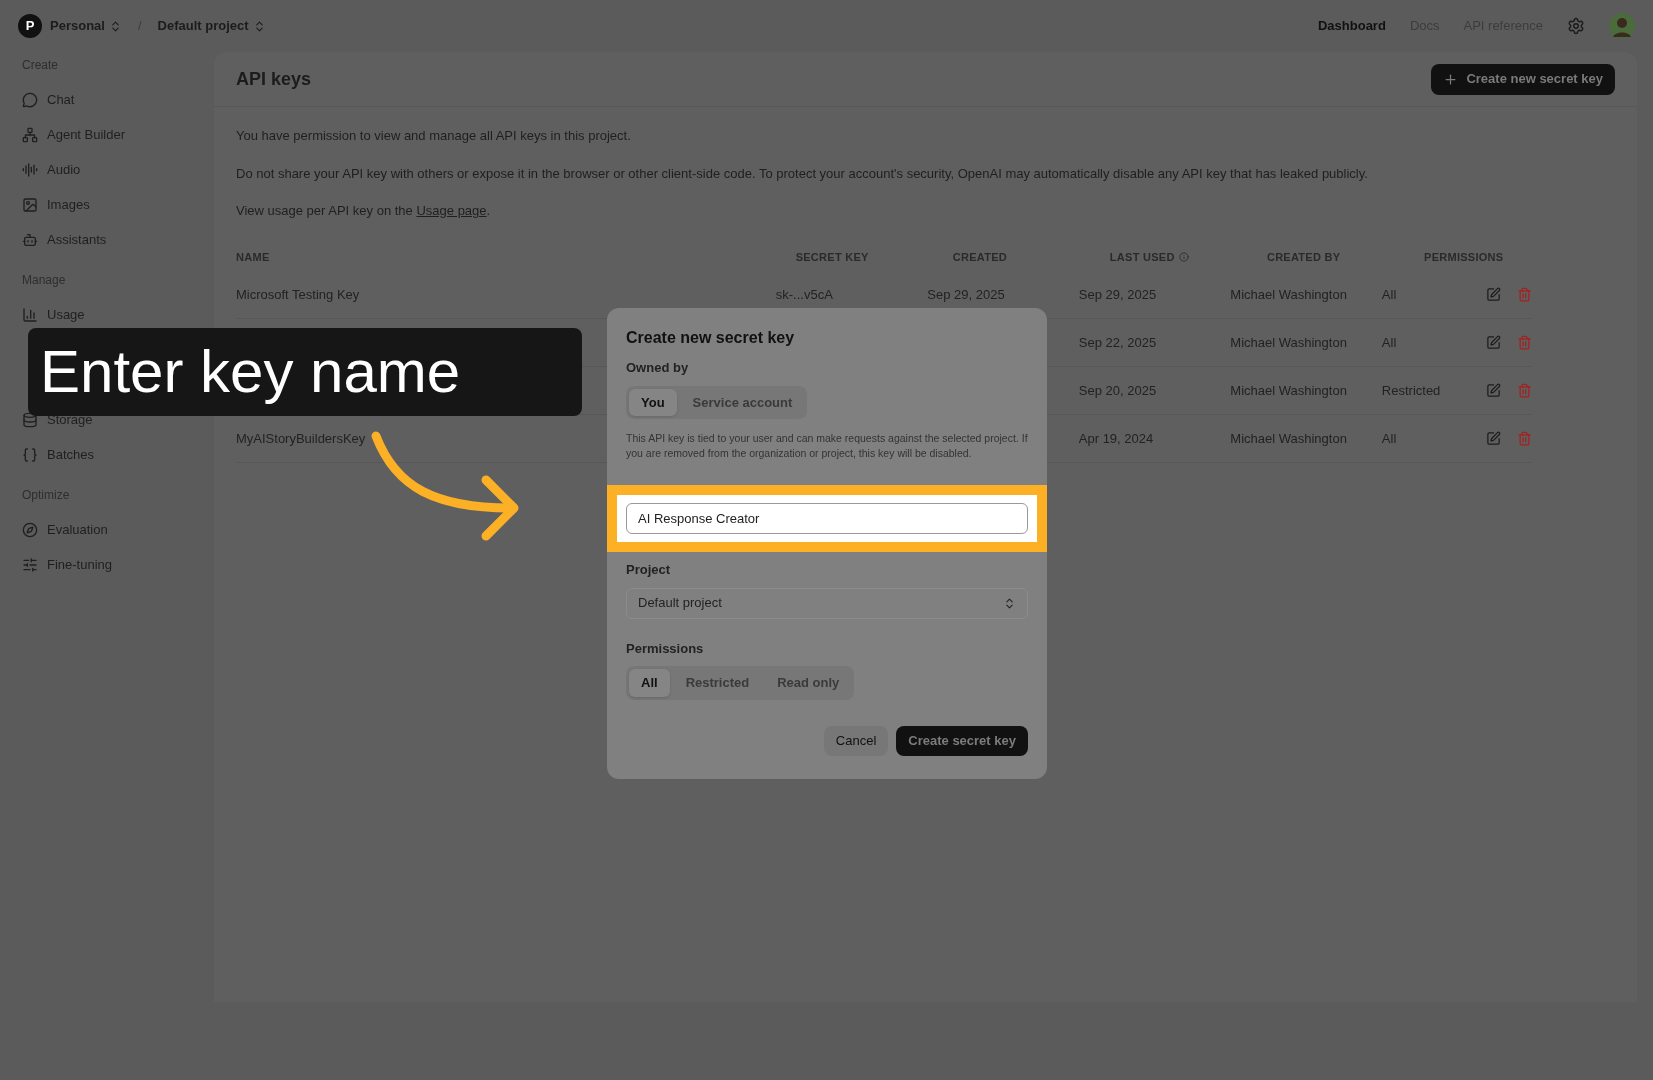 This screenshot has width=1653, height=1080. Describe the element at coordinates (30, 26) in the screenshot. I see `org-avatar: P` at that location.